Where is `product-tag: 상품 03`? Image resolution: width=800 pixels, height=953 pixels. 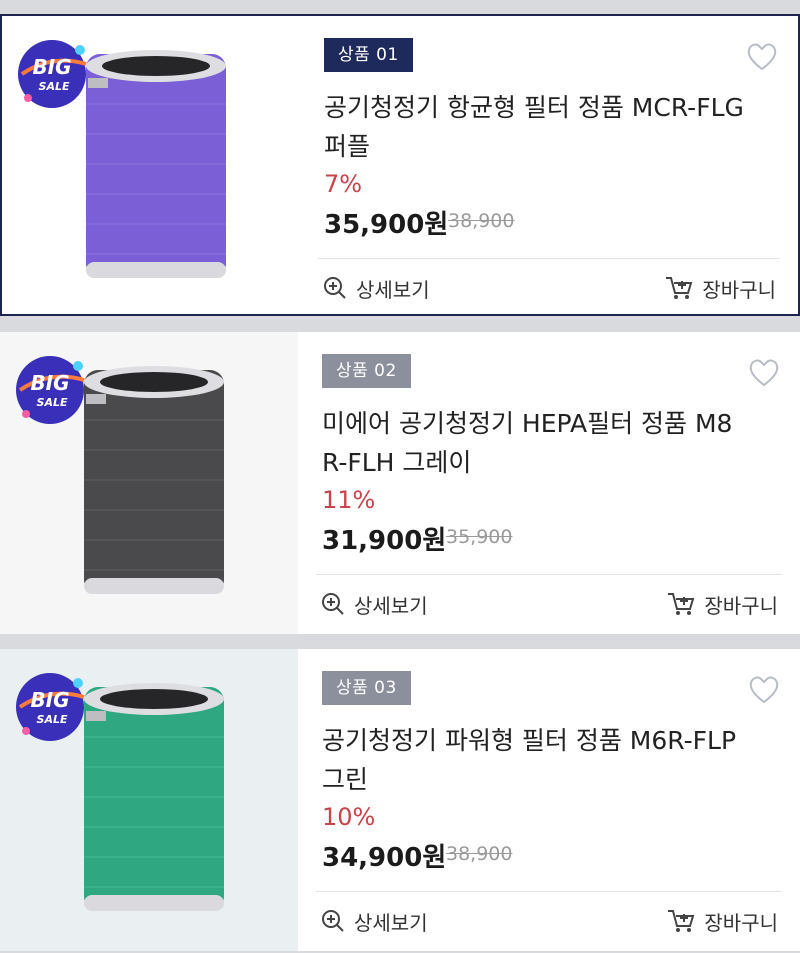
product-tag: 상품 03 is located at coordinates (366, 688).